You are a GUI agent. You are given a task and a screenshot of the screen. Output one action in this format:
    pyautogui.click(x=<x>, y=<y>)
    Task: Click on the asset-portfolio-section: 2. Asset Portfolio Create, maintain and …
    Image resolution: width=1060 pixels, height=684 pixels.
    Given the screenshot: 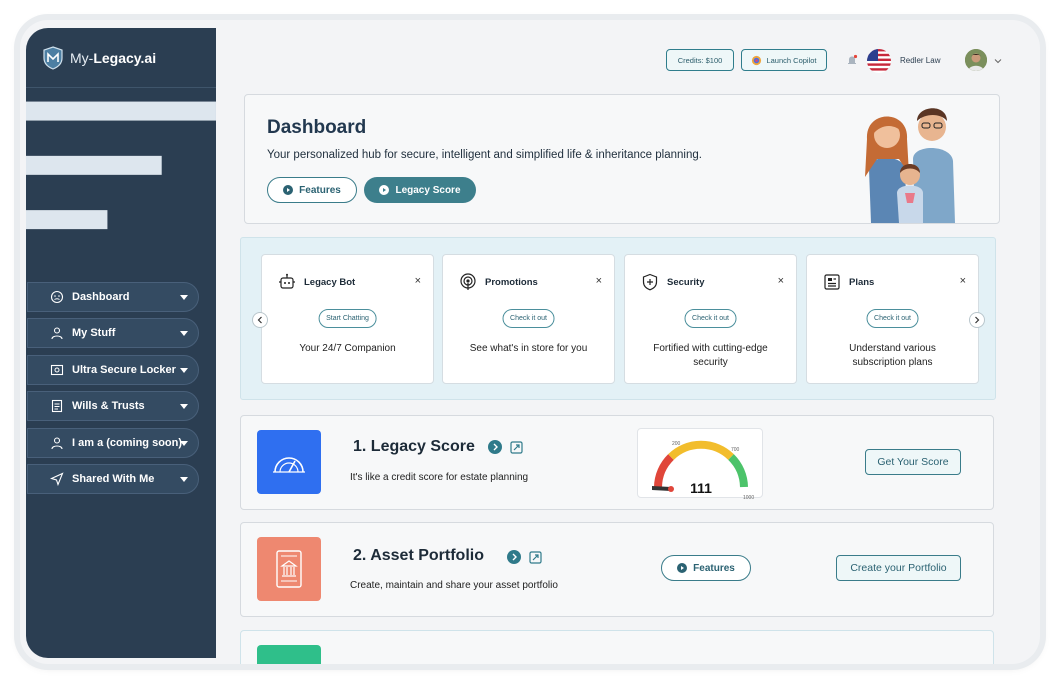 What is the action you would take?
    pyautogui.click(x=617, y=569)
    